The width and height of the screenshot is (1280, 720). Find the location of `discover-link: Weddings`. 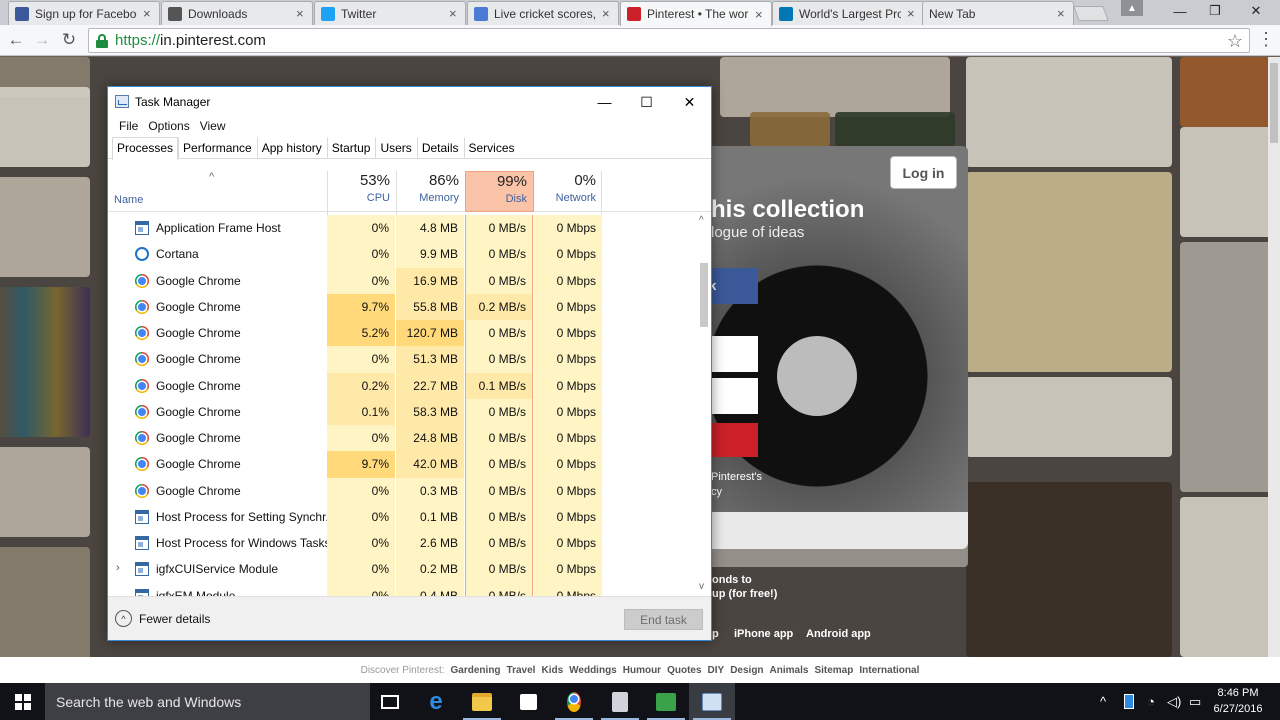

discover-link: Weddings is located at coordinates (593, 670).